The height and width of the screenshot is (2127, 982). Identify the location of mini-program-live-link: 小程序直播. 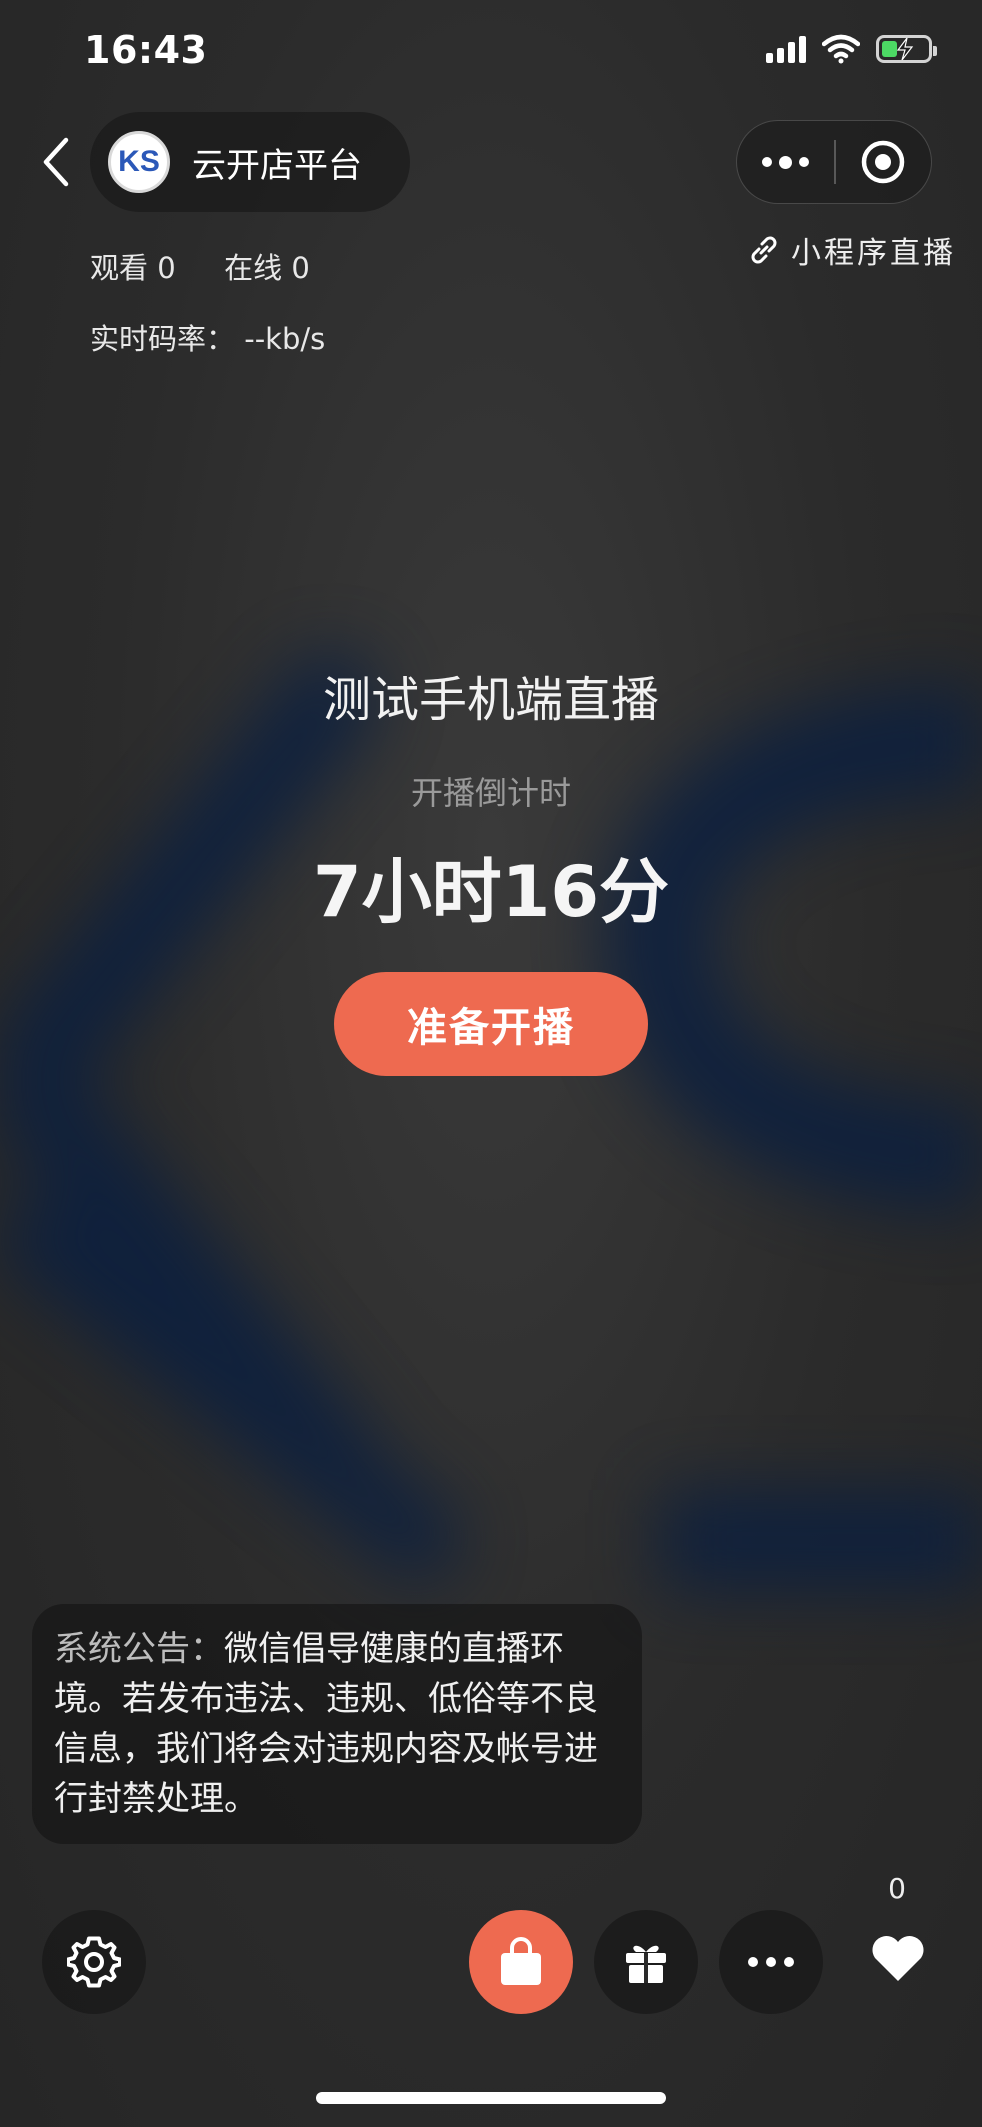
(851, 250).